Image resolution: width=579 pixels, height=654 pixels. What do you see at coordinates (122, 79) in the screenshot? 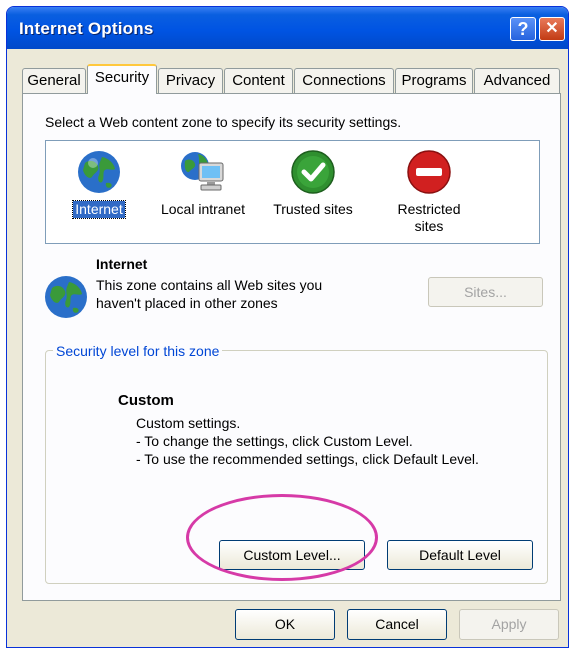
I see `tab-security: Security` at bounding box center [122, 79].